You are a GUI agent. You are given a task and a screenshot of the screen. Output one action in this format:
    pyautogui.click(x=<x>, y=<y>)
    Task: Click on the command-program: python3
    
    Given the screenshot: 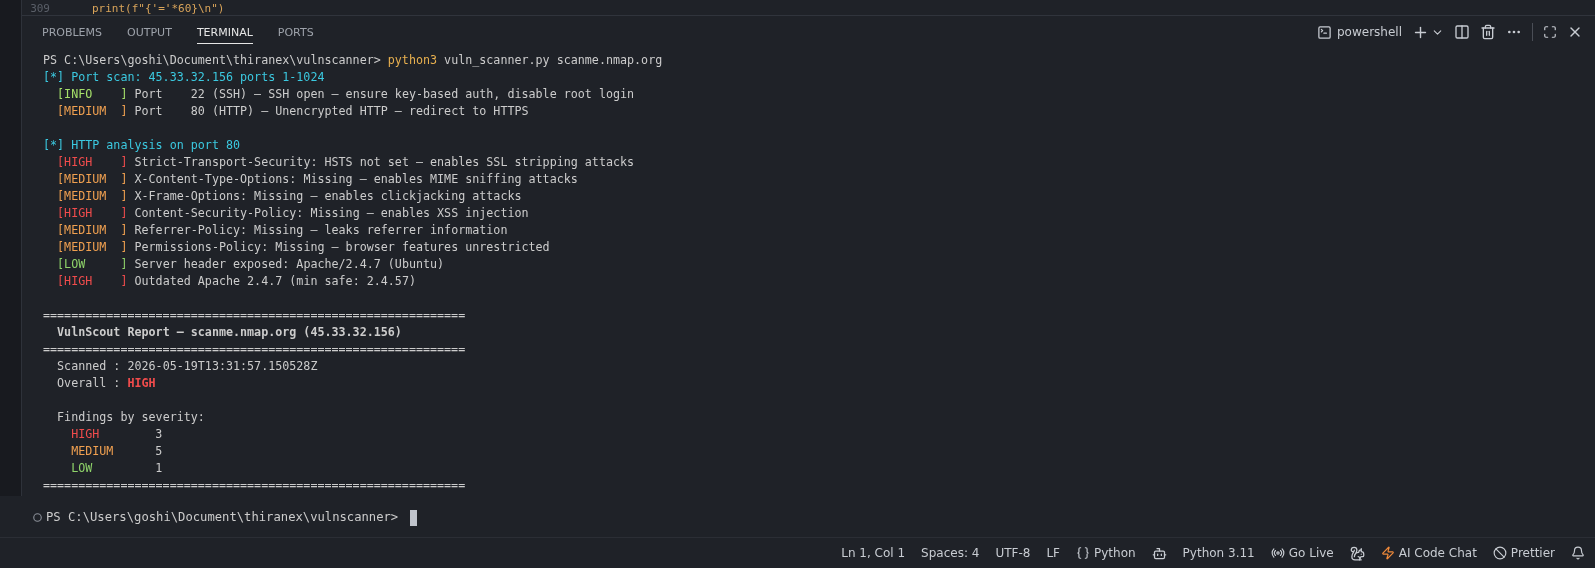 What is the action you would take?
    pyautogui.click(x=413, y=60)
    